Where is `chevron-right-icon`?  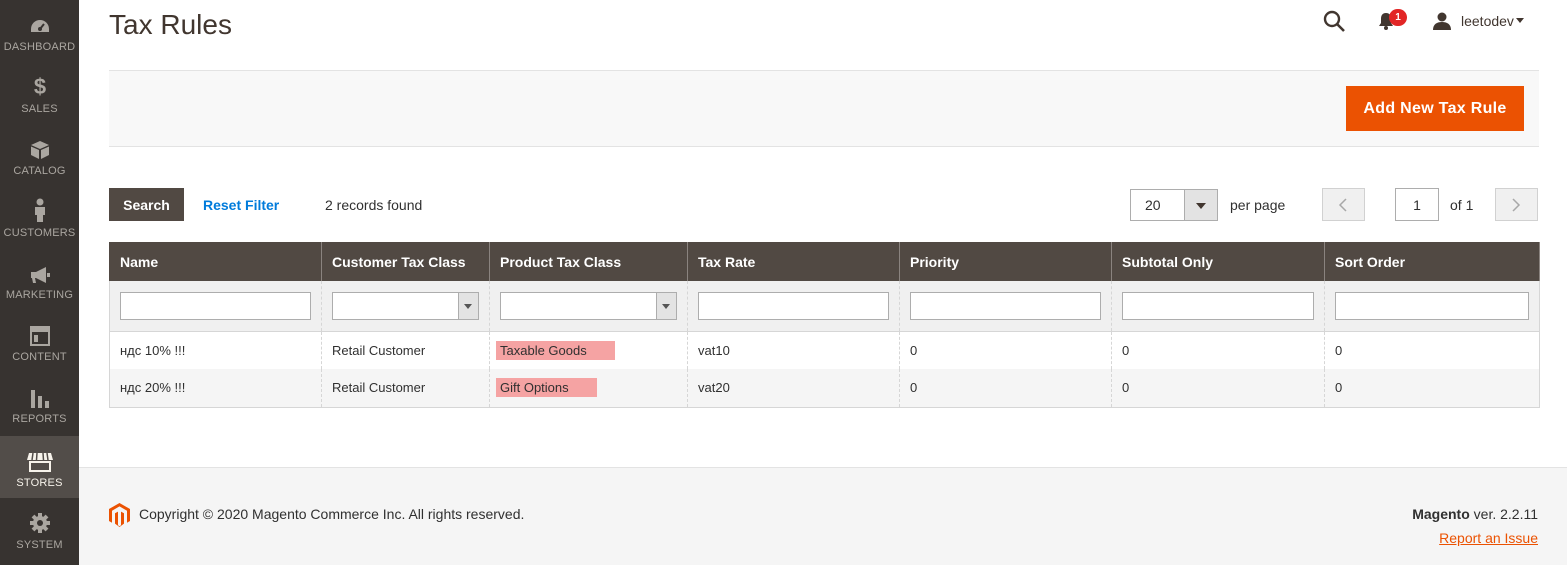 chevron-right-icon is located at coordinates (1516, 205).